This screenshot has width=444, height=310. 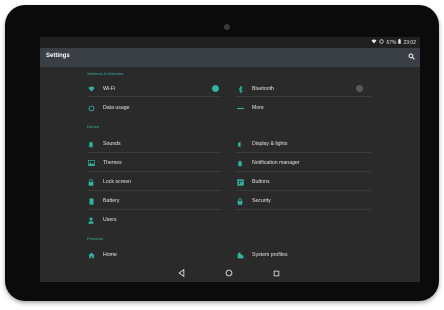 I want to click on section-header-wireless: Wireless & networks, so click(x=105, y=73).